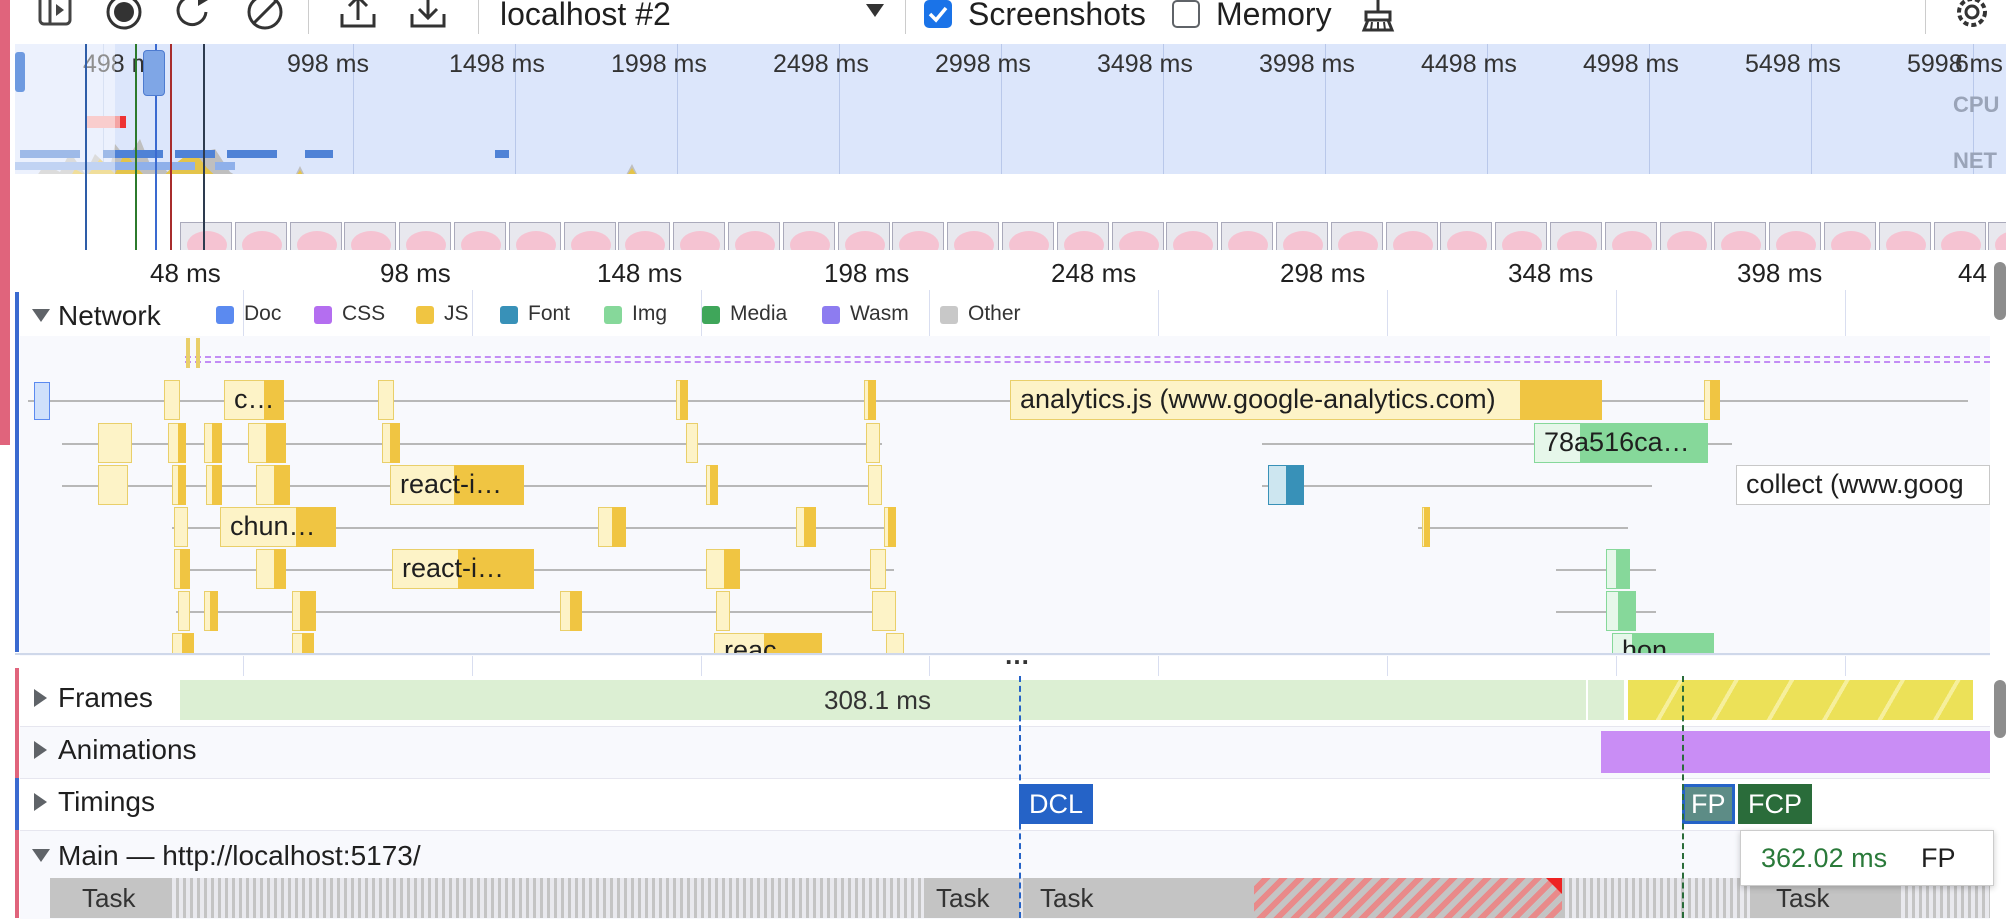  What do you see at coordinates (40, 750) in the screenshot?
I see `animations-expand-icon` at bounding box center [40, 750].